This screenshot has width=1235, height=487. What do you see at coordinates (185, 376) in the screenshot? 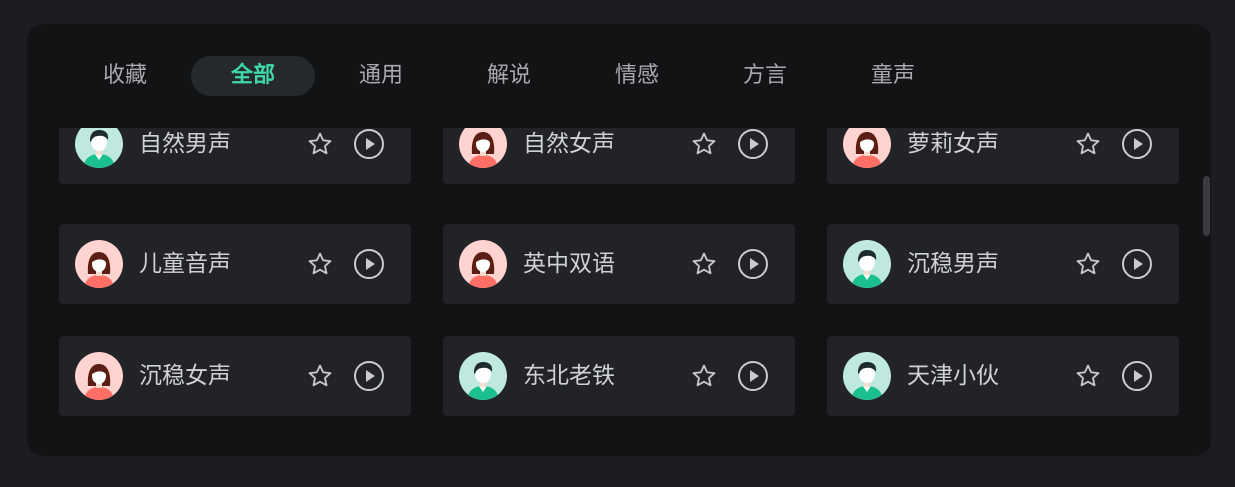
I see `voice-name: 沉稳女声` at bounding box center [185, 376].